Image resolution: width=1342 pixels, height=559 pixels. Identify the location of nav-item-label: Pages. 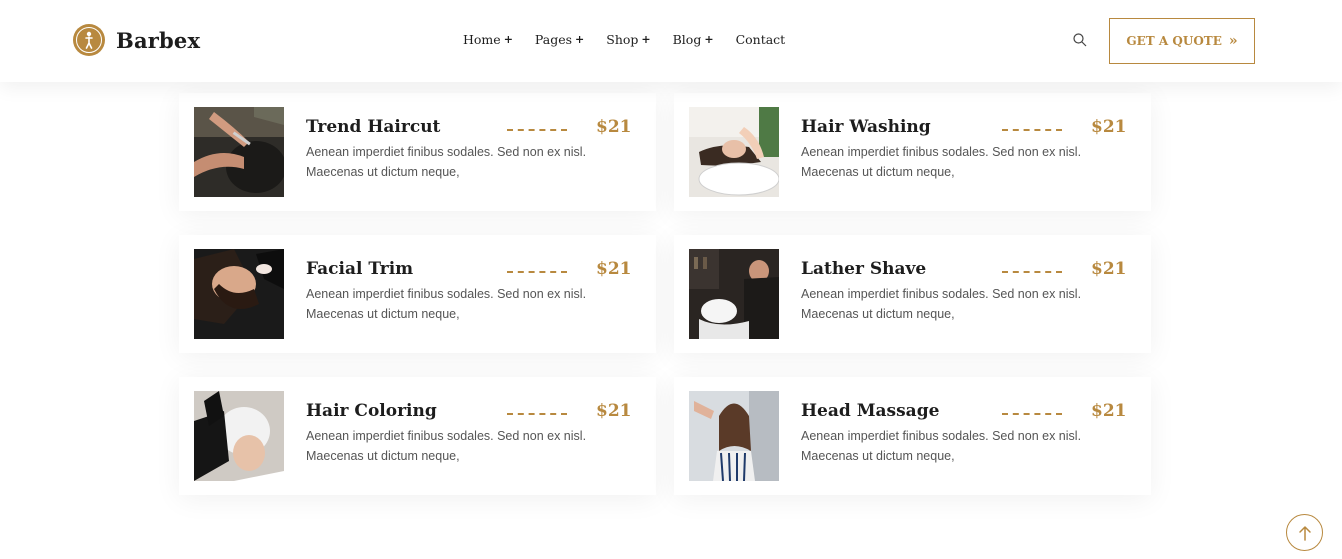
(553, 39).